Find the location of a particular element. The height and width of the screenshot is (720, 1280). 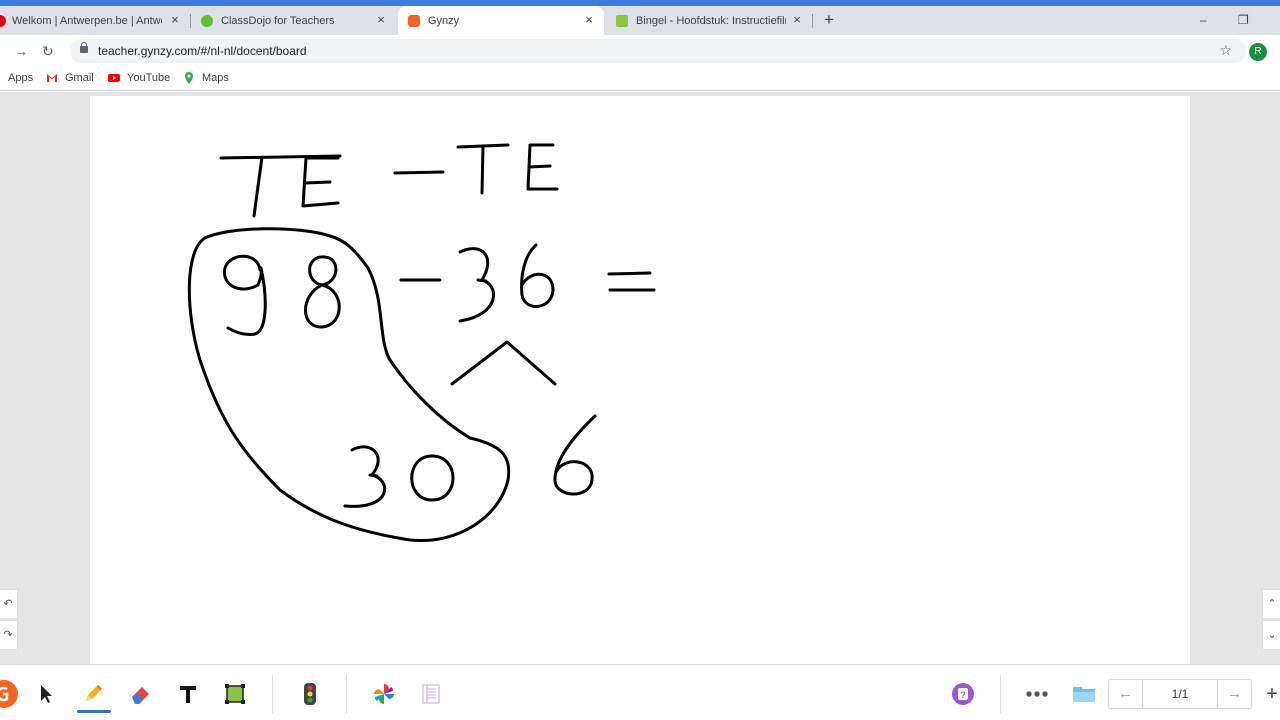

forward-arrow-icon: → is located at coordinates (21, 51).